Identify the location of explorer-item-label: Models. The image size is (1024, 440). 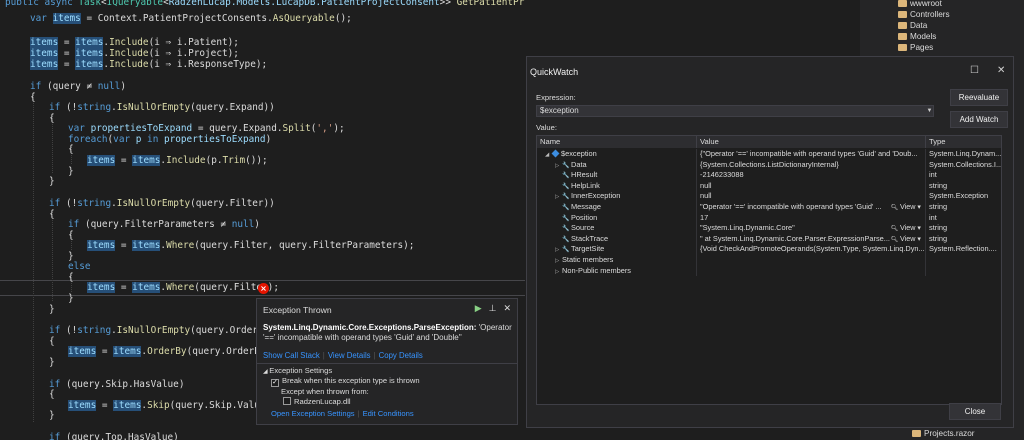
(923, 36).